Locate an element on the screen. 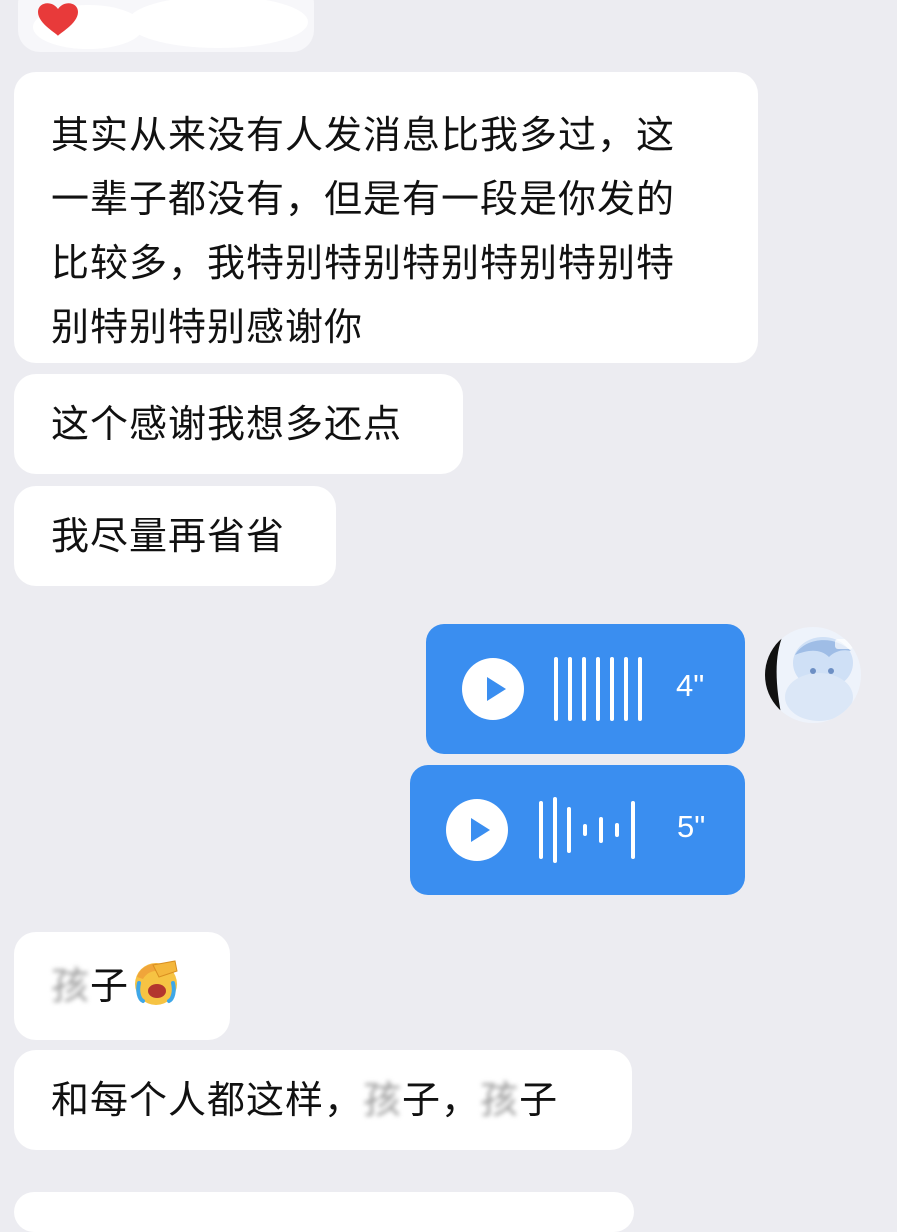  text-fragment: 子， is located at coordinates (441, 1100).